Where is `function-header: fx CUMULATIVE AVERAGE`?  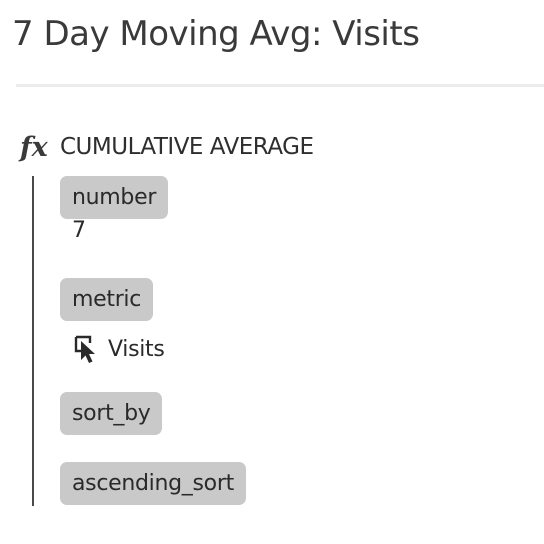 function-header: fx CUMULATIVE AVERAGE is located at coordinates (167, 147).